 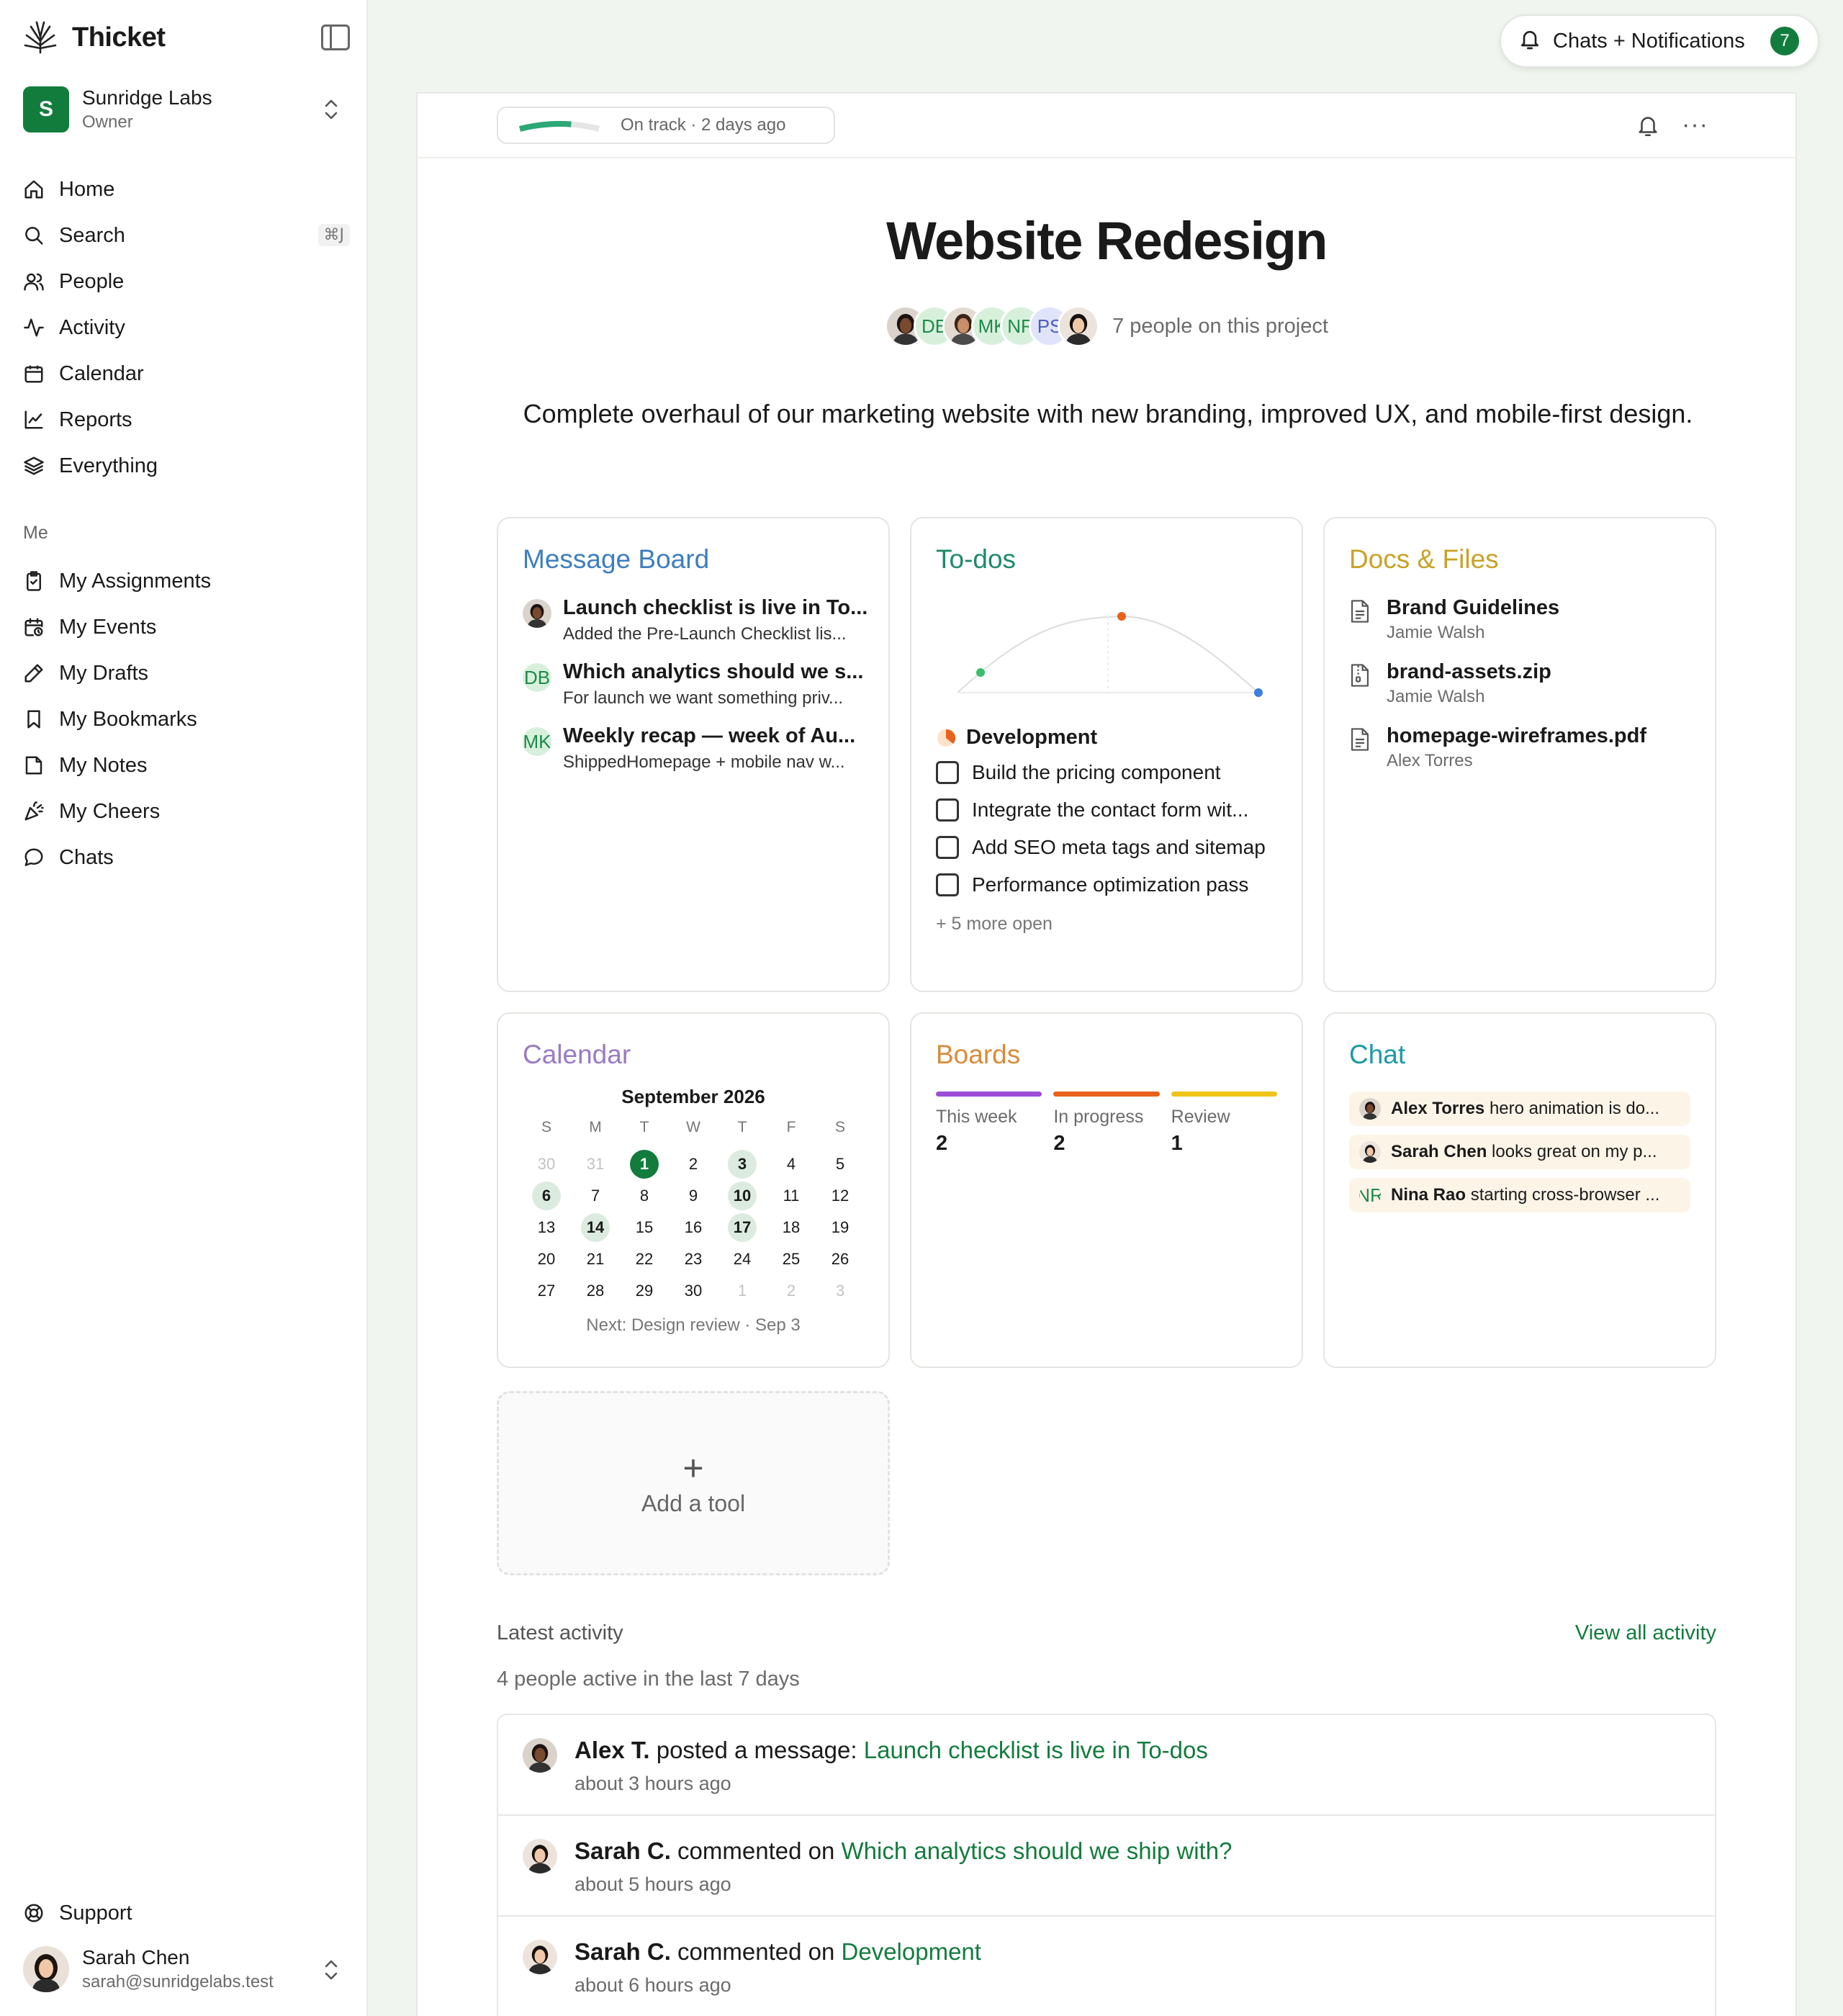 I want to click on progress-pie-icon, so click(x=947, y=738).